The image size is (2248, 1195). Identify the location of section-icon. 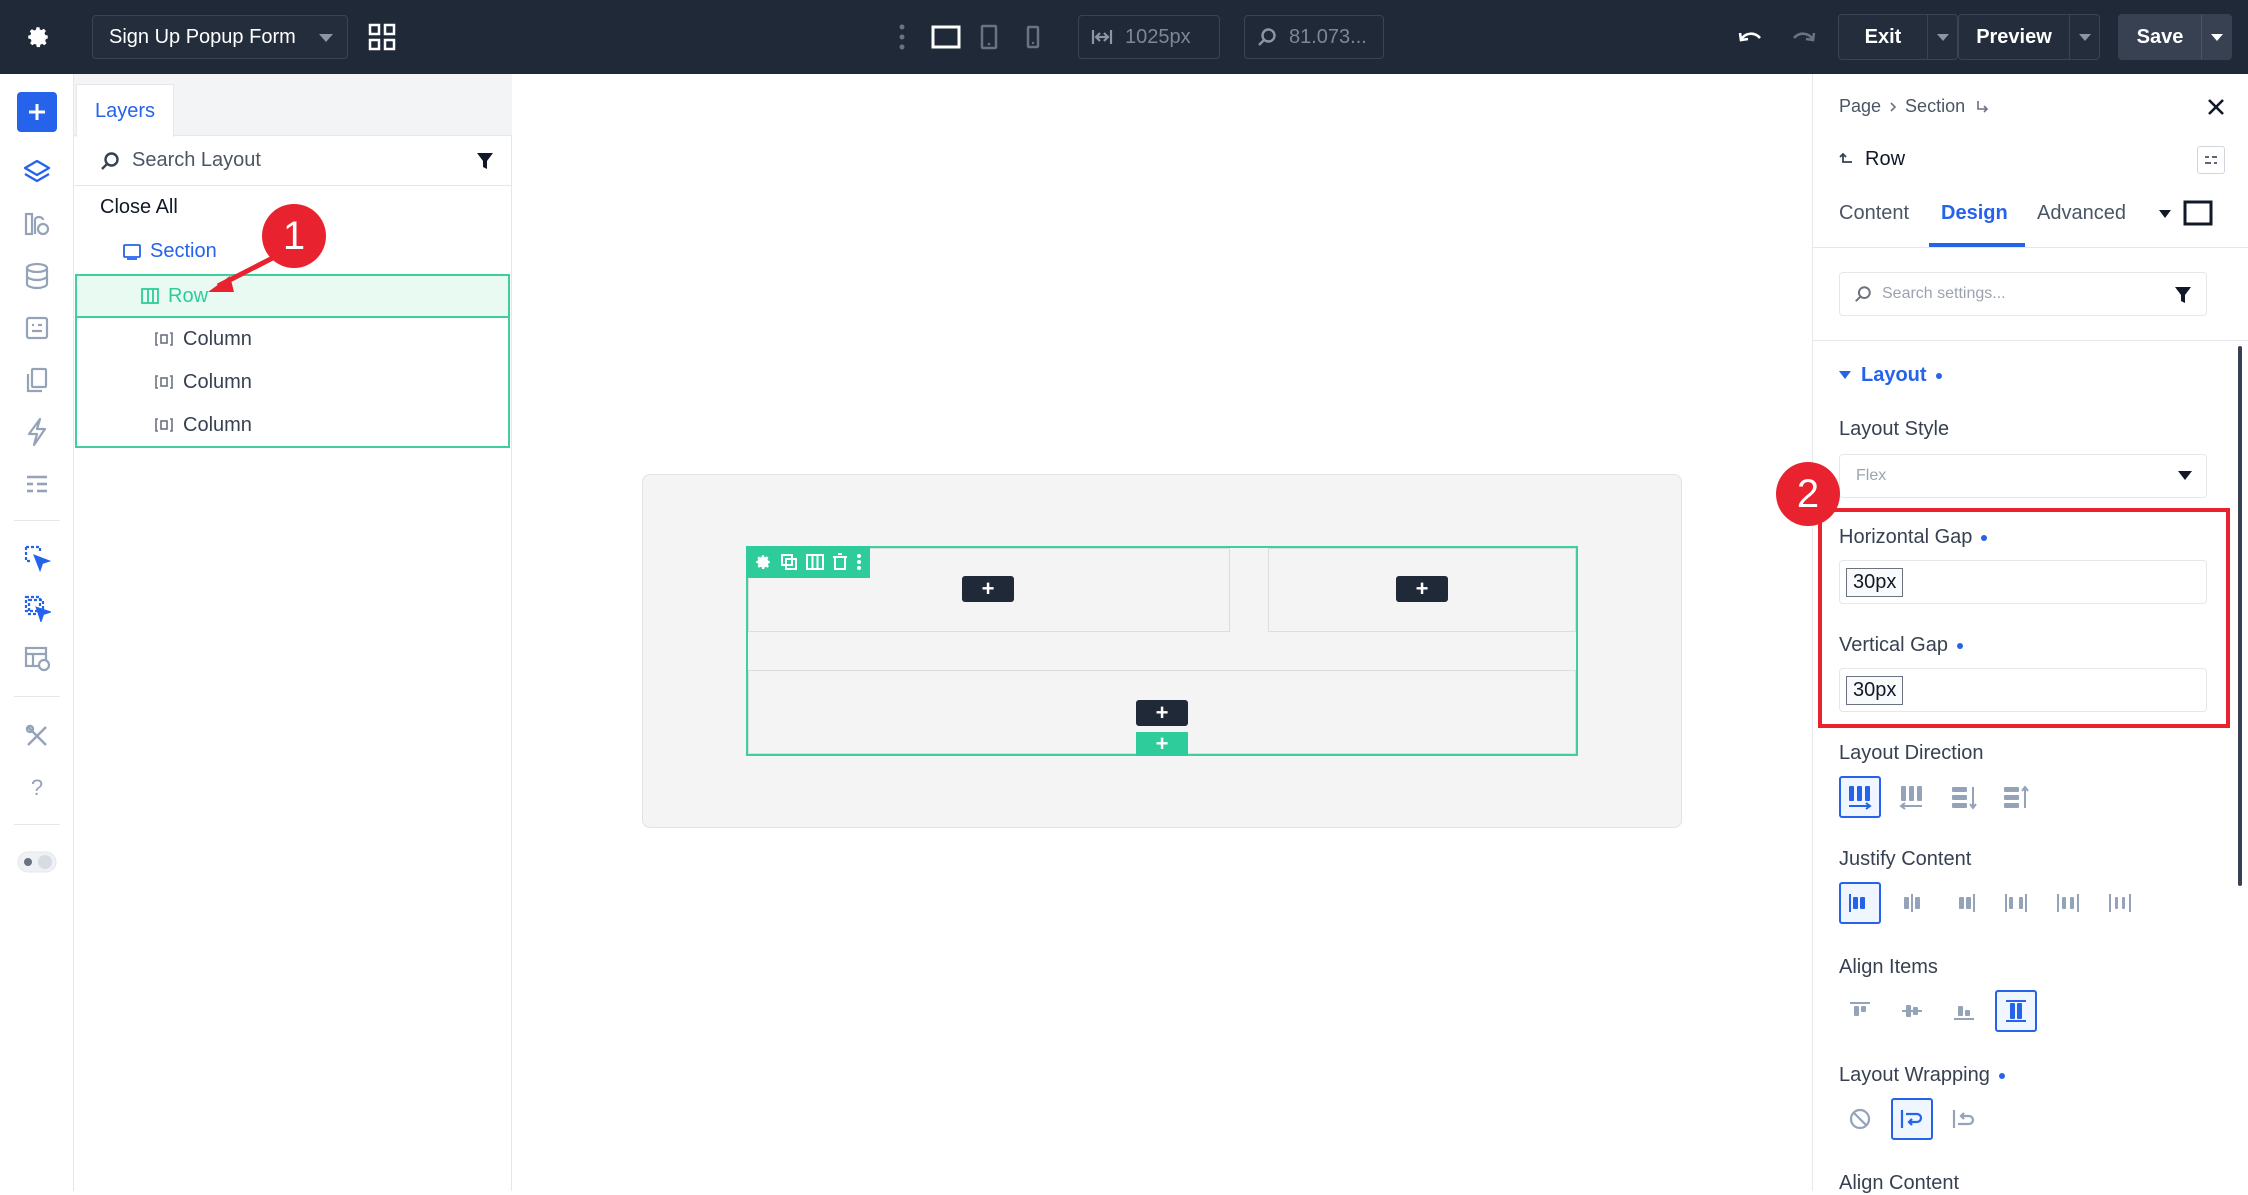
(132, 251).